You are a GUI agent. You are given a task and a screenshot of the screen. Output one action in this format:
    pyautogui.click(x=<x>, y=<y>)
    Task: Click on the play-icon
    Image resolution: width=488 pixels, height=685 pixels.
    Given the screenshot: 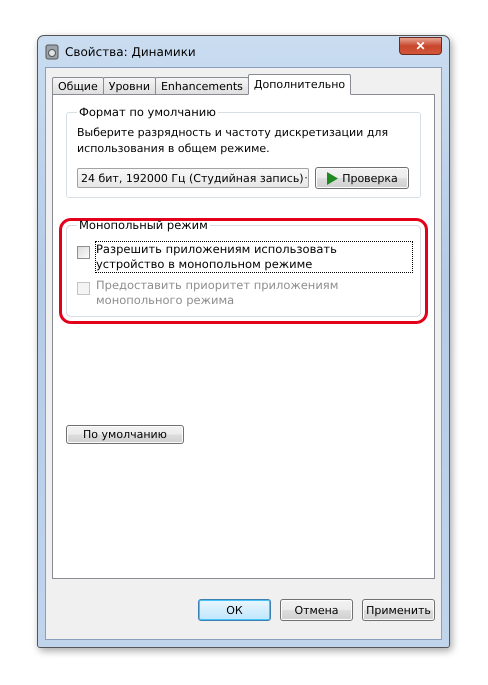 What is the action you would take?
    pyautogui.click(x=332, y=178)
    